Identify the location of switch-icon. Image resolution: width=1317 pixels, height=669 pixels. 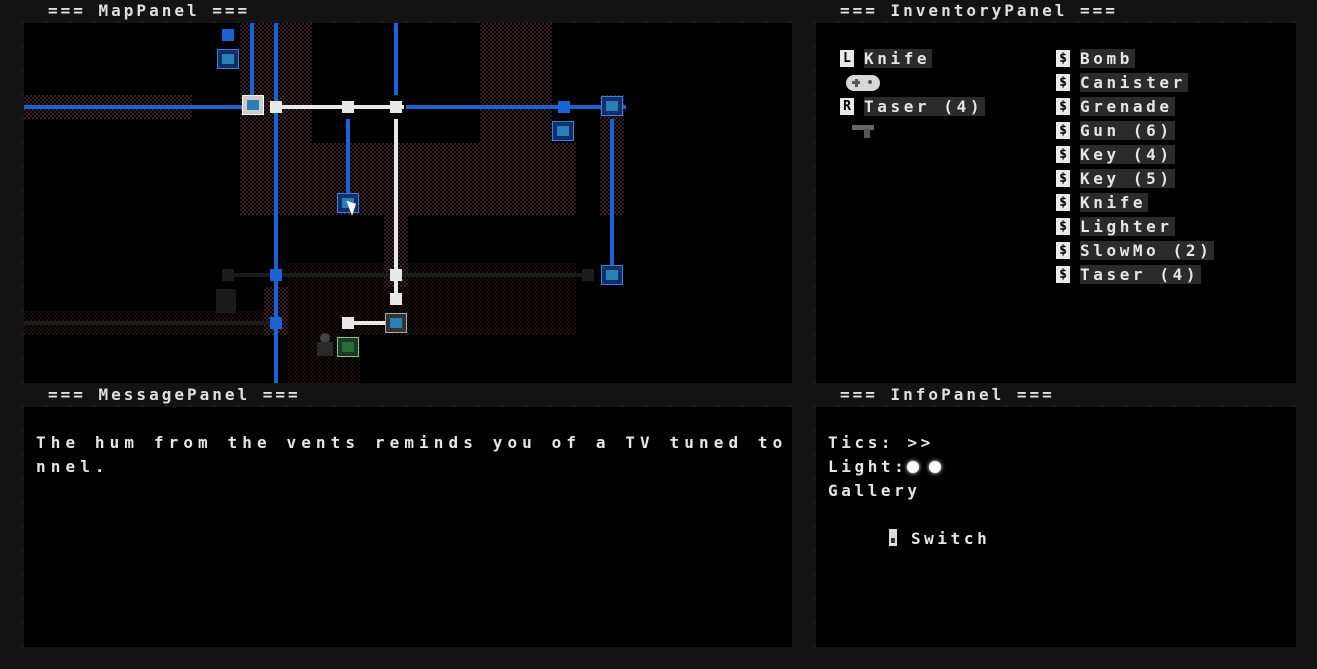
(892, 537).